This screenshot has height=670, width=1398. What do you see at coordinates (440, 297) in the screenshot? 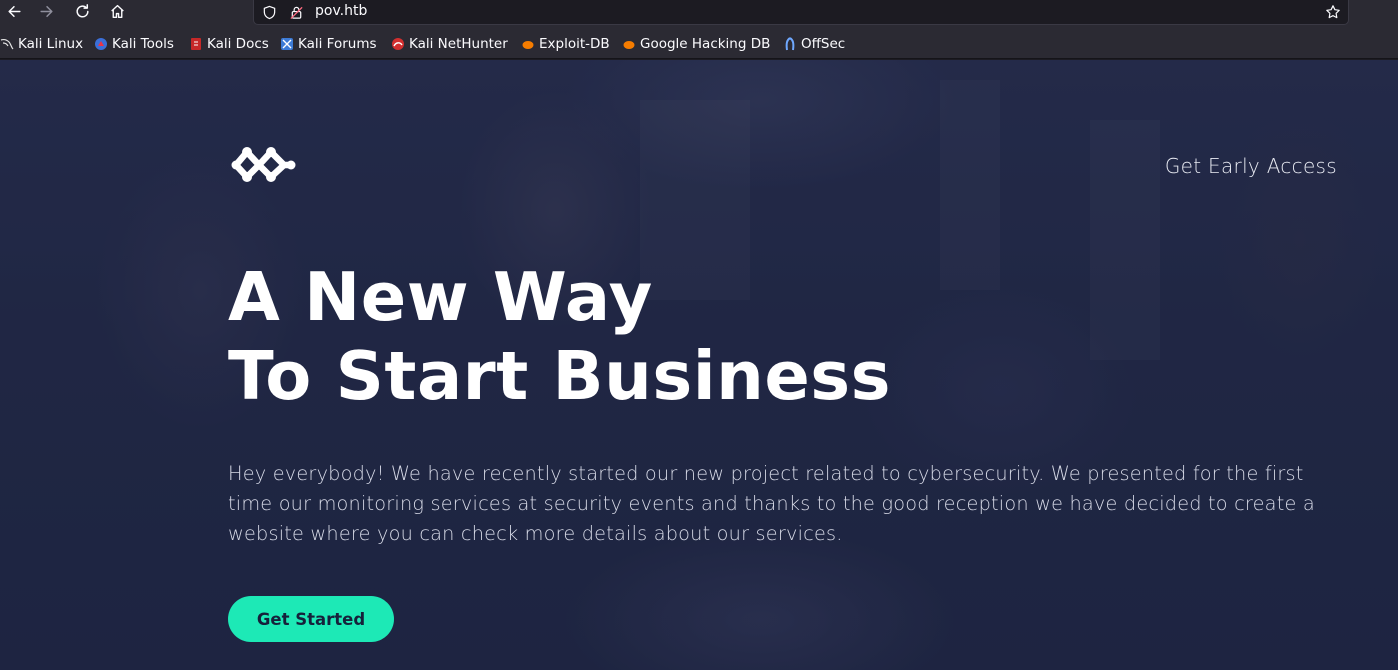
I see `headline-line-1: A New Way` at bounding box center [440, 297].